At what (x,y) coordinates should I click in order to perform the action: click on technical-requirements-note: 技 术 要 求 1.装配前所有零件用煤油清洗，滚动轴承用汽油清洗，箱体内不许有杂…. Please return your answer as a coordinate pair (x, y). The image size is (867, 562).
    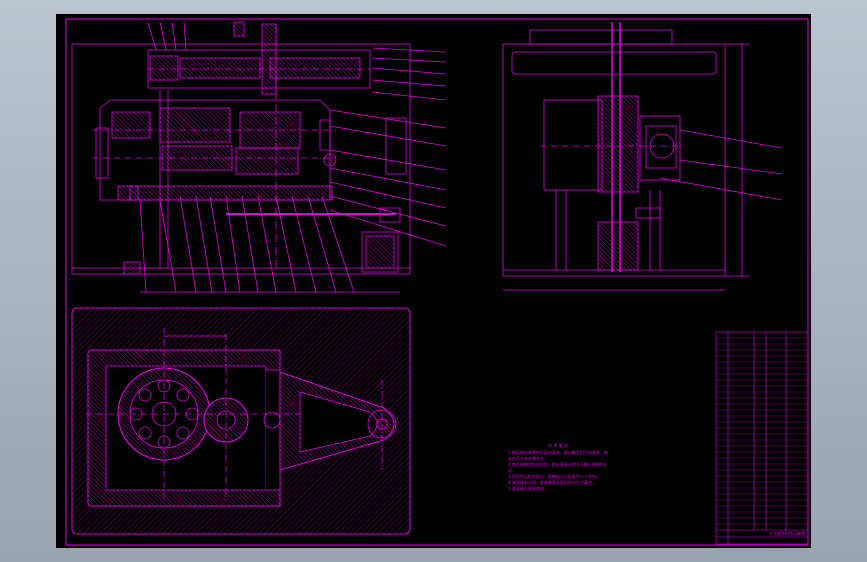
    Looking at the image, I should click on (558, 467).